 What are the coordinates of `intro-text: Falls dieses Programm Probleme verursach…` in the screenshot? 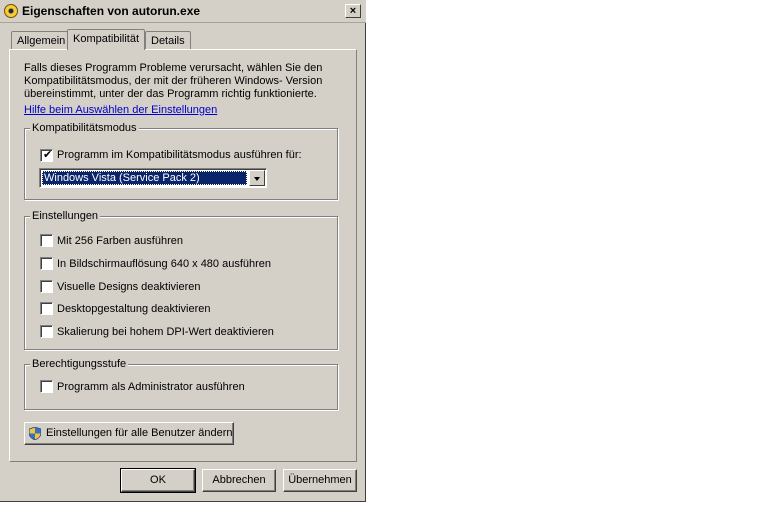 It's located at (173, 81).